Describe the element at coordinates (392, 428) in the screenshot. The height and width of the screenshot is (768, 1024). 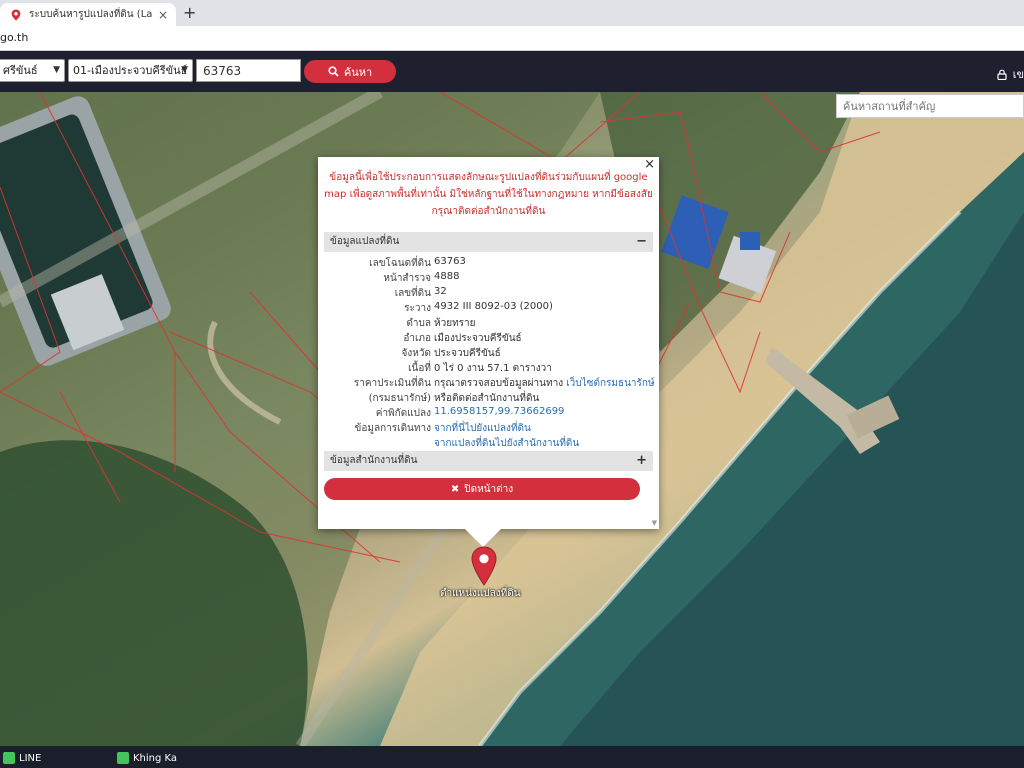
I see `info-label: ข้อมูลการเดินทาง` at that location.